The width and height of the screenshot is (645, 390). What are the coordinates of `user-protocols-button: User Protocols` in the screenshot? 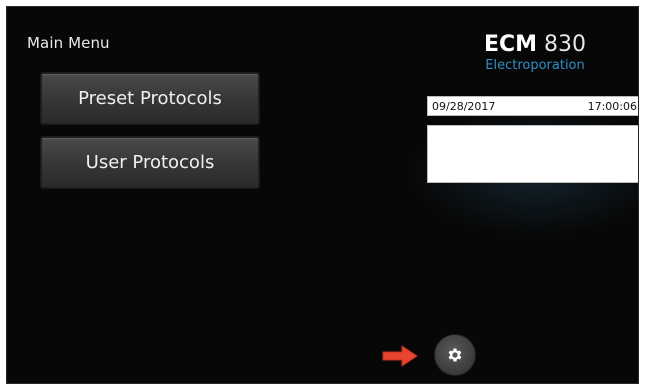 It's located at (150, 162).